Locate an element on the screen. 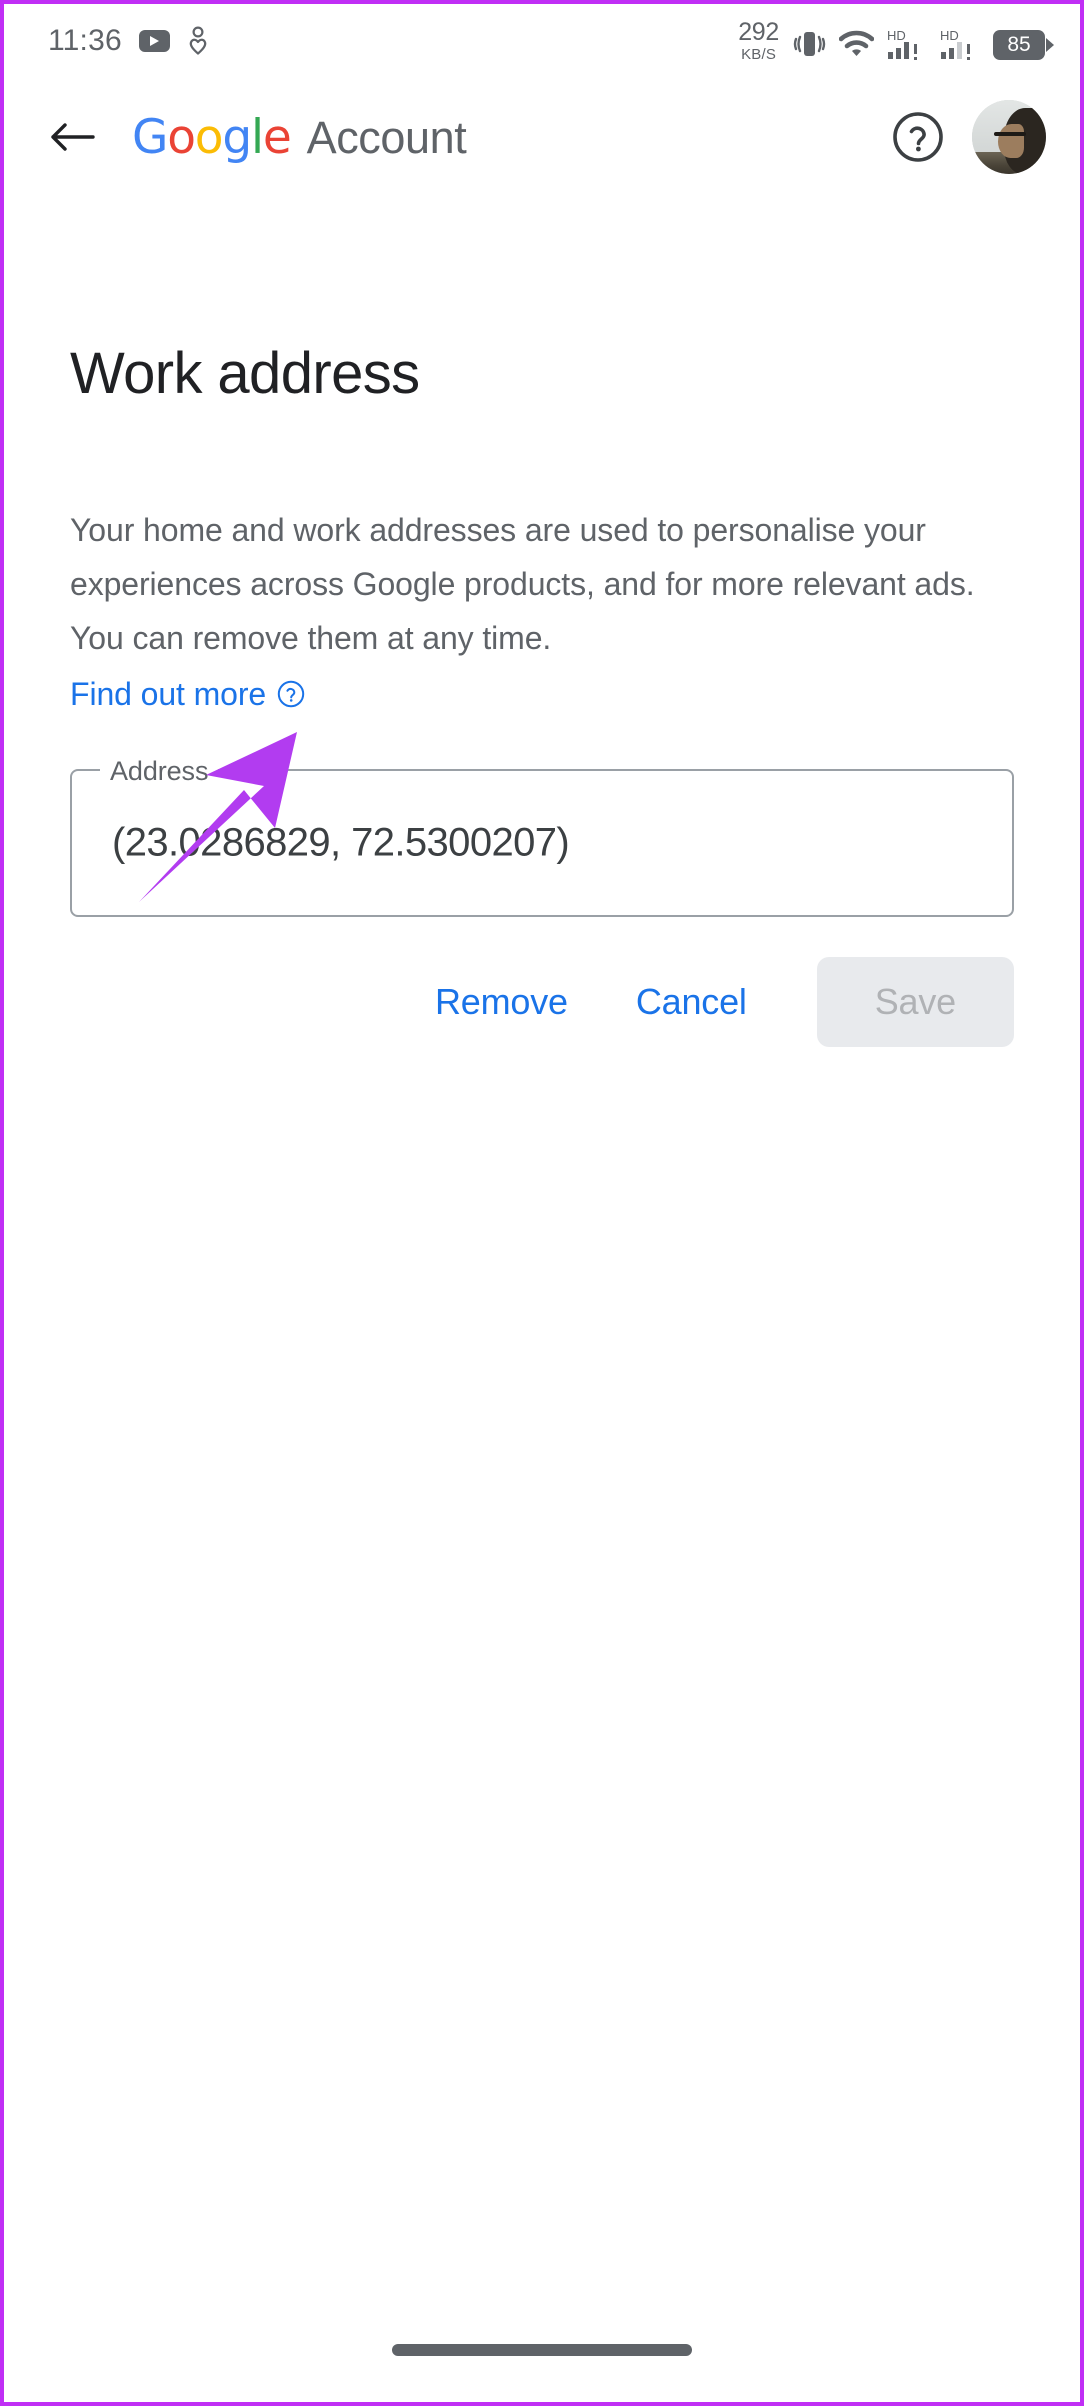 The image size is (1084, 2406). back-arrow-icon is located at coordinates (72, 137).